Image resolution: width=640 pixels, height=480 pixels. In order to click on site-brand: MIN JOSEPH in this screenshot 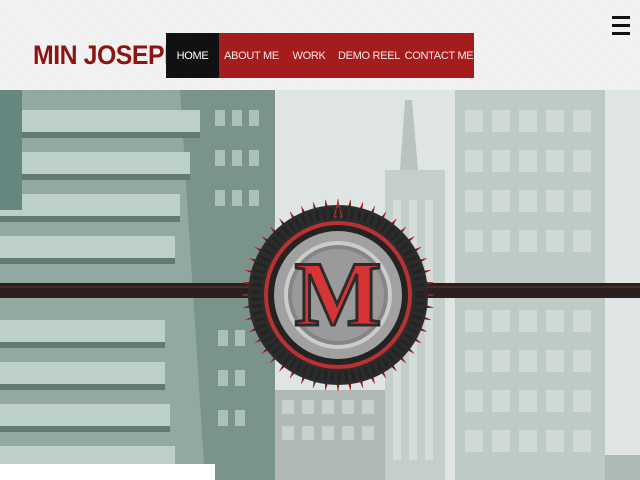, I will do `click(107, 55)`.